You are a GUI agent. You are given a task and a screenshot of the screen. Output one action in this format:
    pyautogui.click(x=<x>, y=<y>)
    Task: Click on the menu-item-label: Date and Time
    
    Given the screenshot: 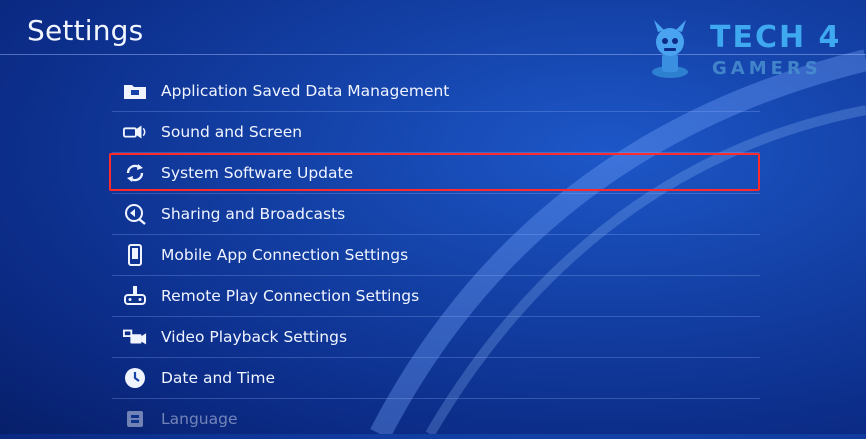 What is the action you would take?
    pyautogui.click(x=218, y=378)
    